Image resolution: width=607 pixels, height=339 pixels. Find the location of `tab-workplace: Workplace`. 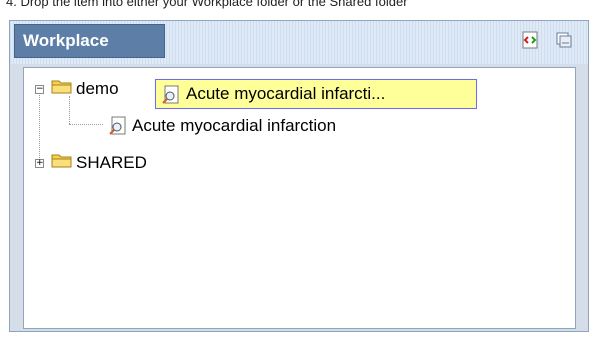

tab-workplace: Workplace is located at coordinates (89, 41).